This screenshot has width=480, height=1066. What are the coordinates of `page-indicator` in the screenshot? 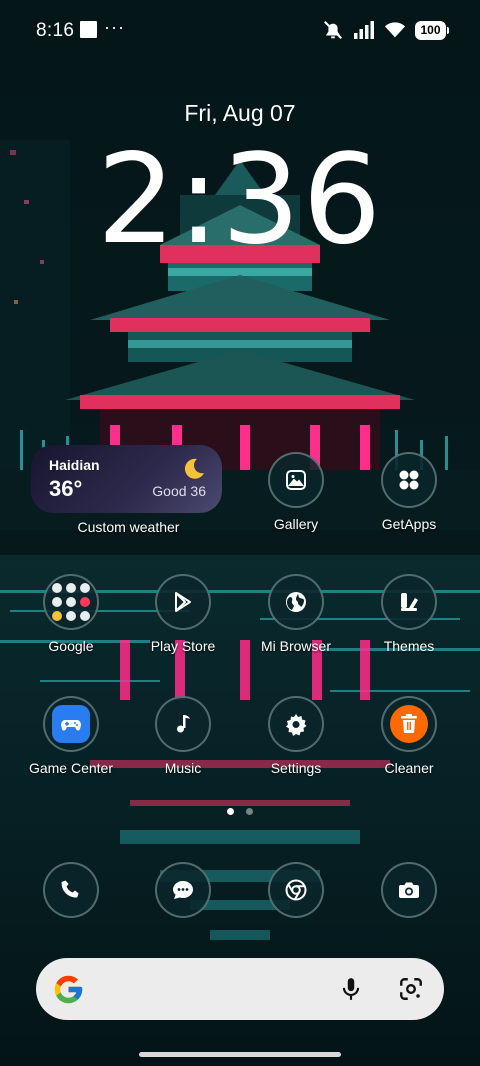 It's located at (240, 811).